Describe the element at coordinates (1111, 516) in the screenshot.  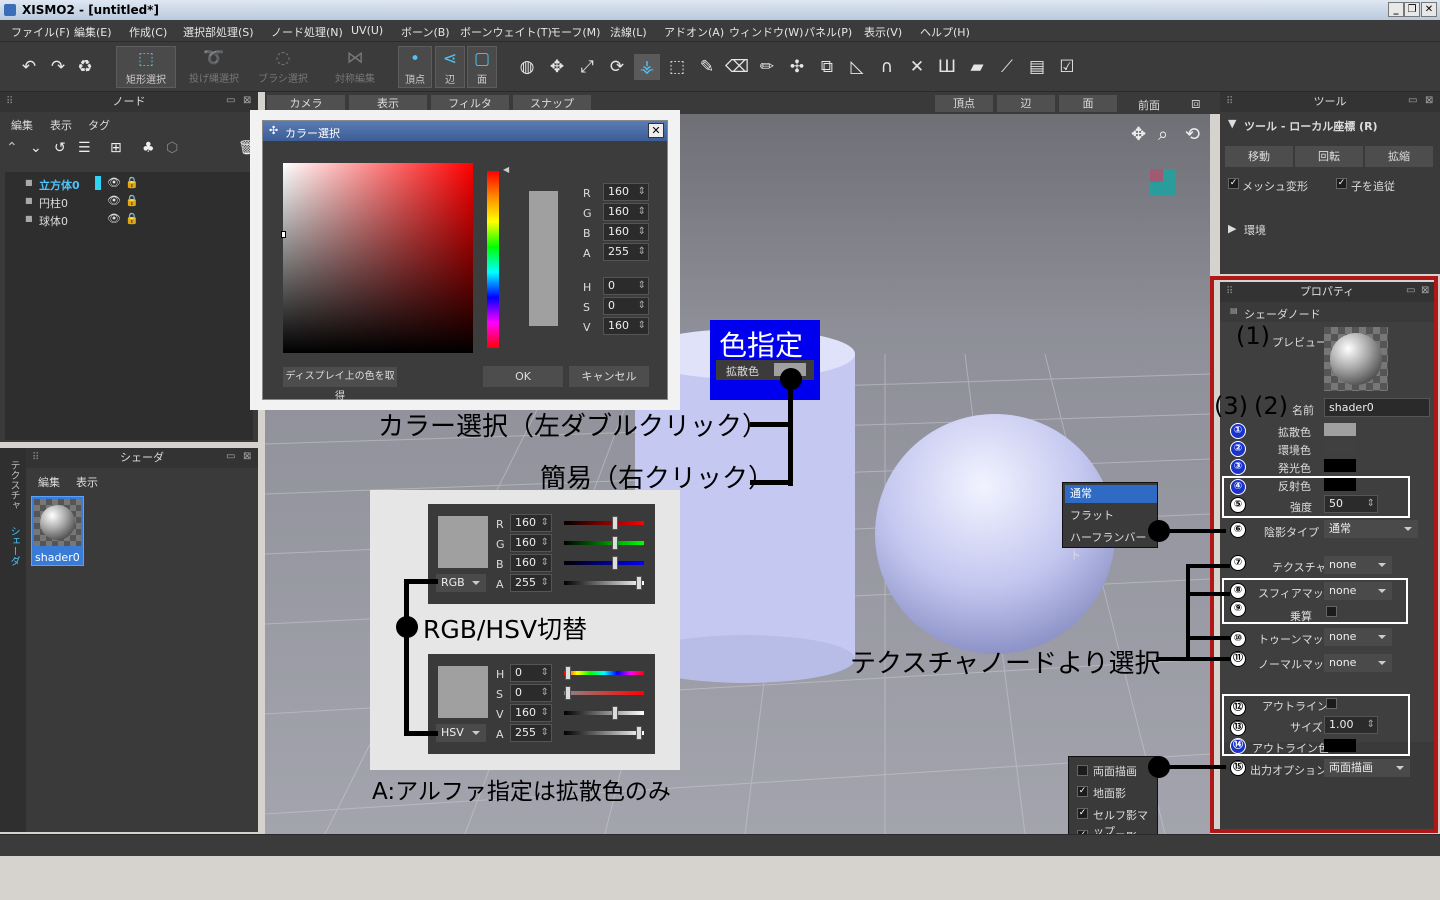
I see `shade-menu-item: フラット` at that location.